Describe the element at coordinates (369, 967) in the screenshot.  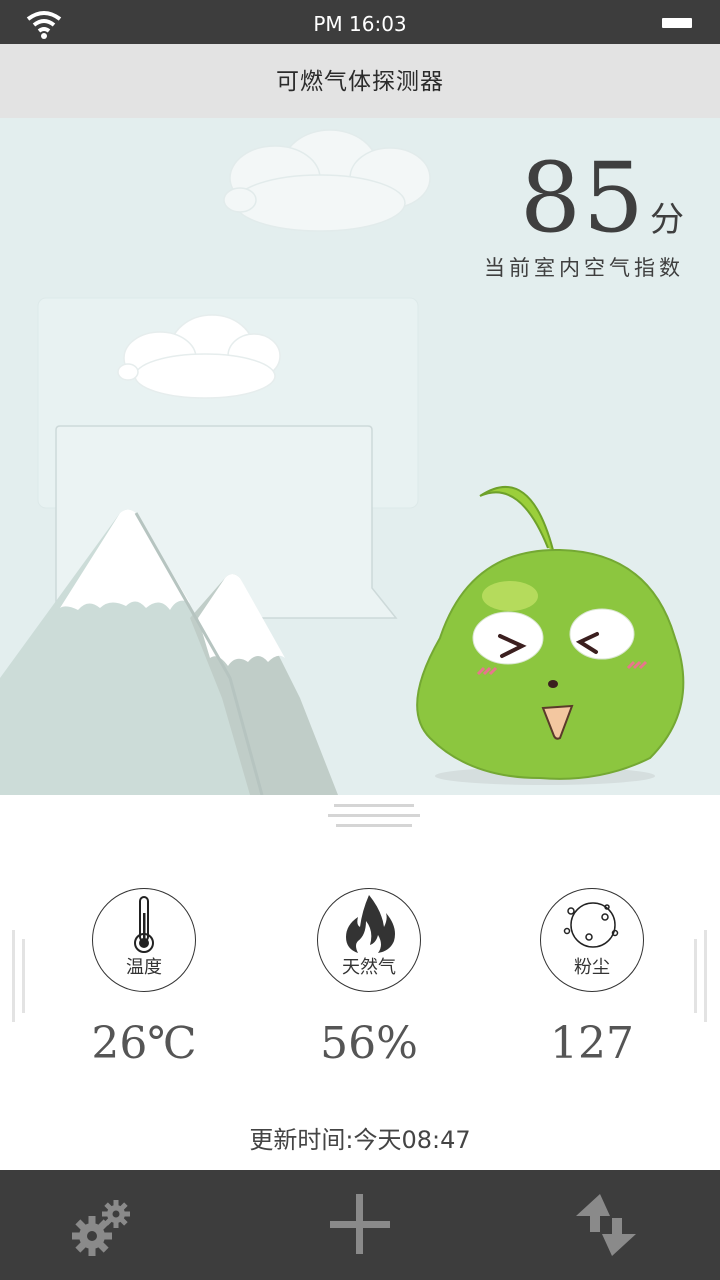
I see `metric-natural-gas-caption: 天然气` at that location.